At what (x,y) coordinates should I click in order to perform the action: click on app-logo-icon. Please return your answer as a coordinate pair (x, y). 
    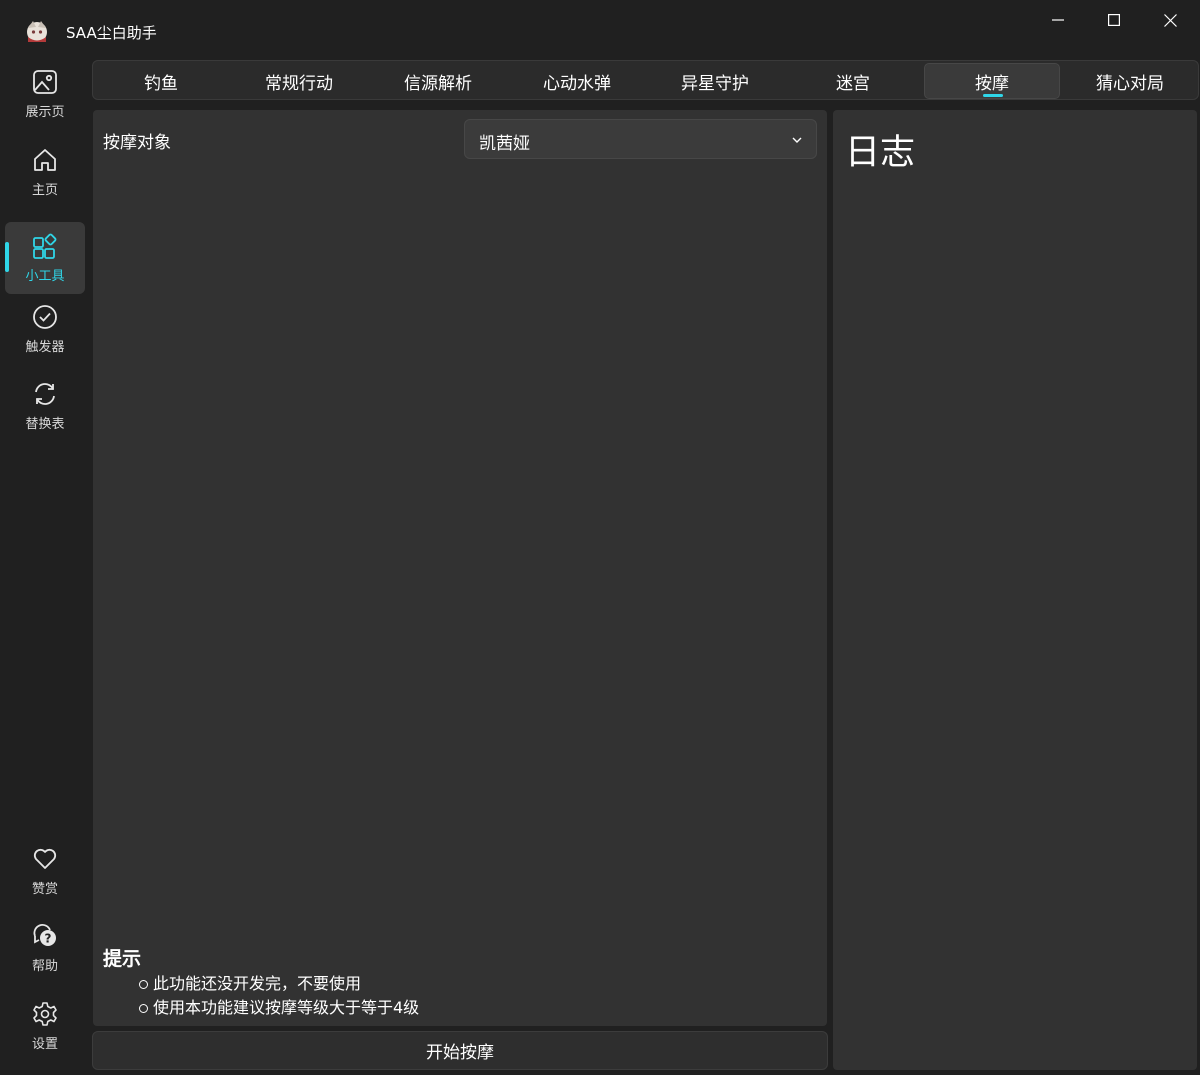
    Looking at the image, I should click on (37, 31).